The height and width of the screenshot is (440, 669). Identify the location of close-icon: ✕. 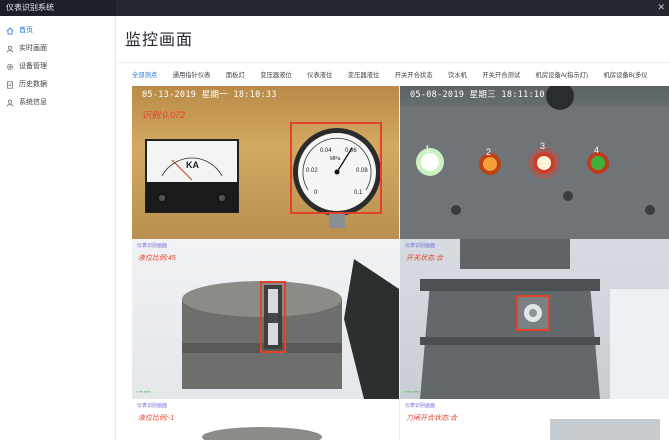
(661, 7).